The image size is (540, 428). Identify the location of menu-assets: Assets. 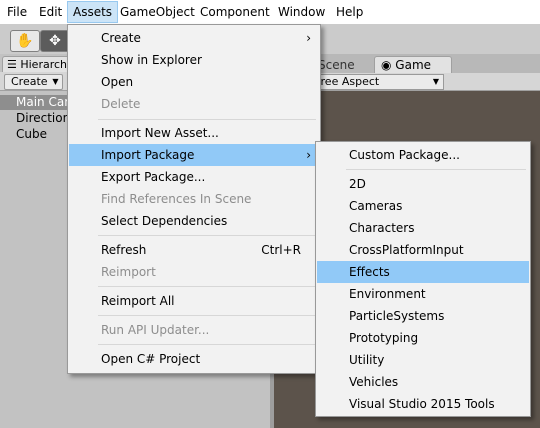
(93, 12).